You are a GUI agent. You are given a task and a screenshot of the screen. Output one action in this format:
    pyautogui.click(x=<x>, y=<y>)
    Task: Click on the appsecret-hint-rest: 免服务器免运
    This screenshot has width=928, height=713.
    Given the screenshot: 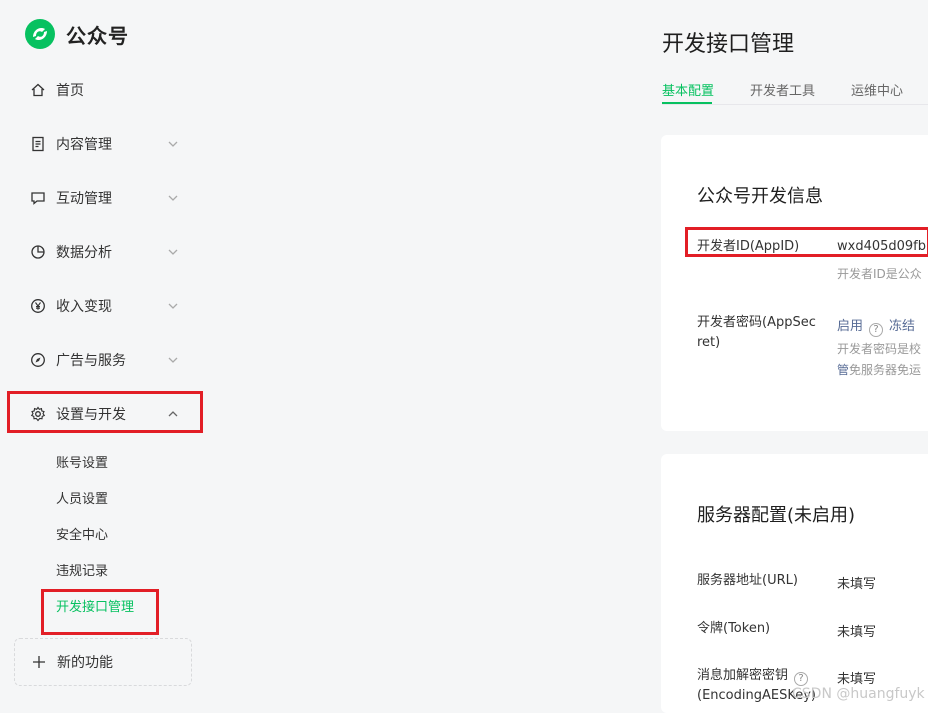 What is the action you would take?
    pyautogui.click(x=885, y=370)
    